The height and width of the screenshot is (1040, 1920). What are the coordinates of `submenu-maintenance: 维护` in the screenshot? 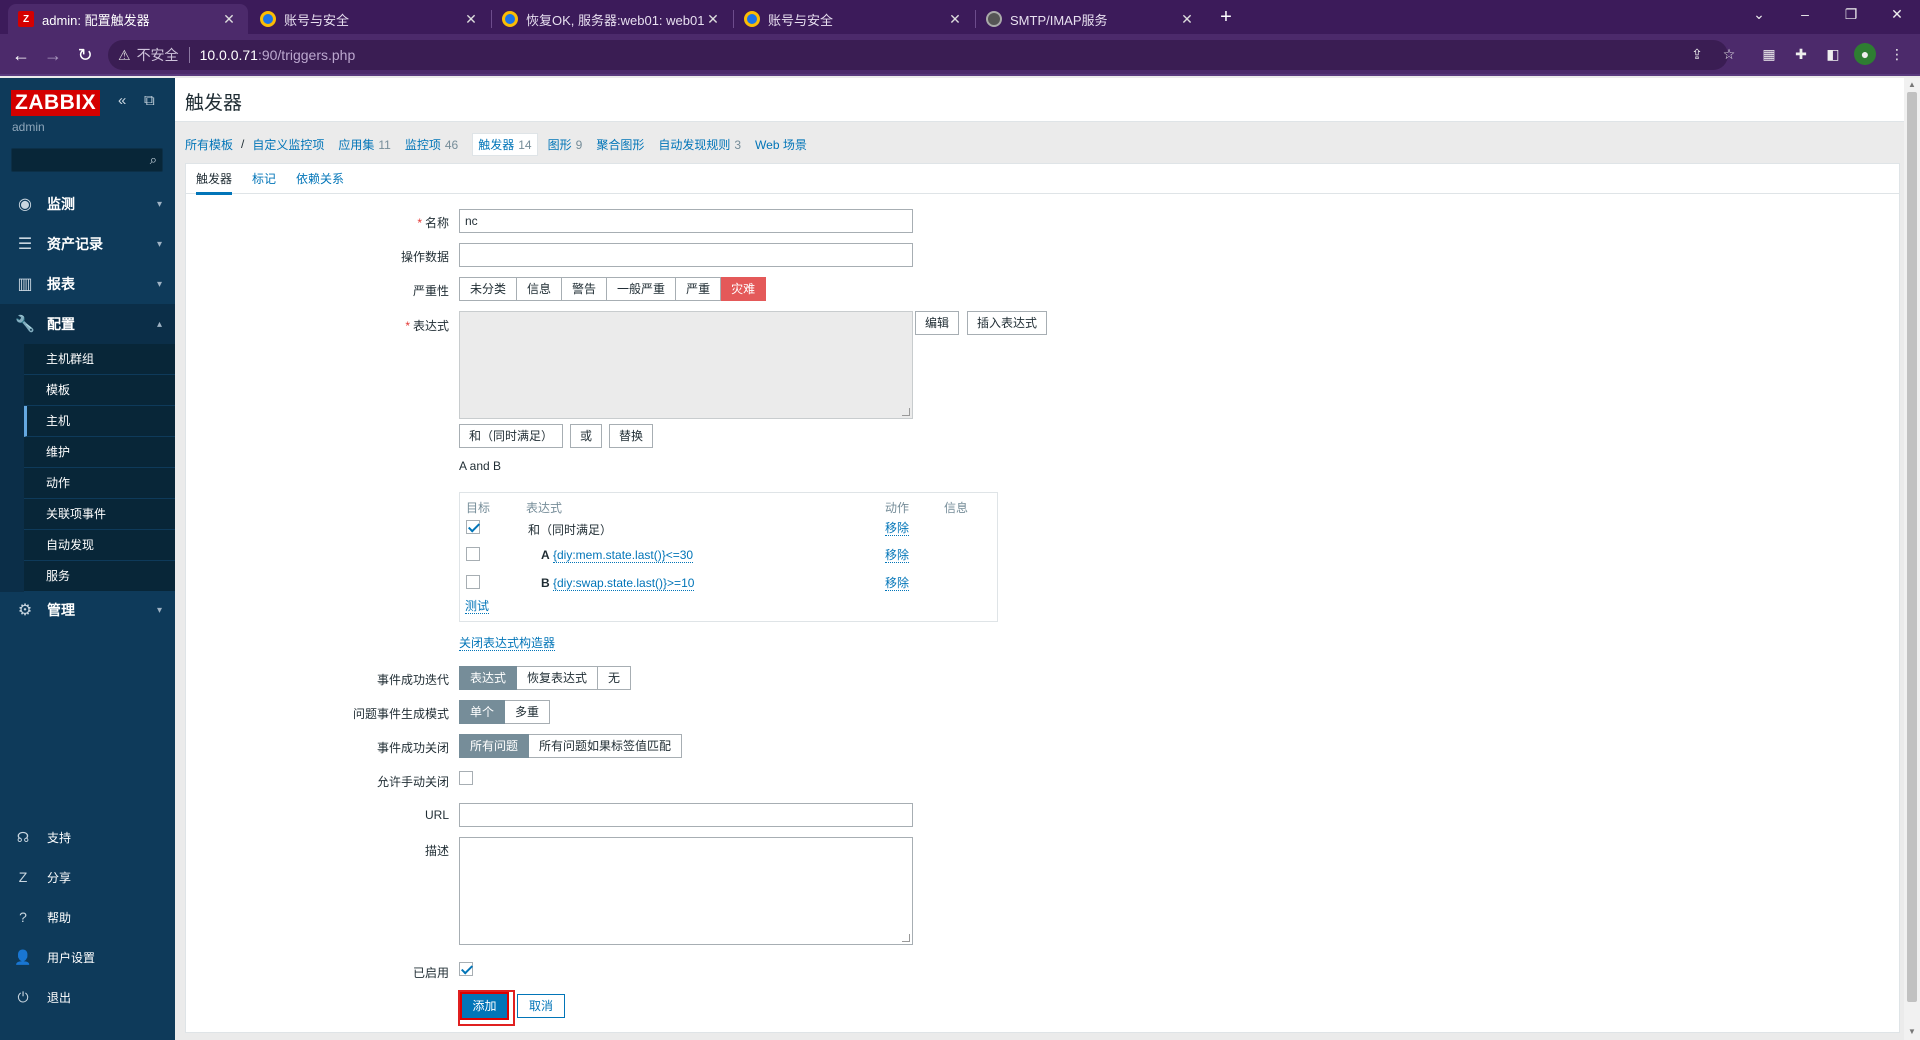 It's located at (99, 452).